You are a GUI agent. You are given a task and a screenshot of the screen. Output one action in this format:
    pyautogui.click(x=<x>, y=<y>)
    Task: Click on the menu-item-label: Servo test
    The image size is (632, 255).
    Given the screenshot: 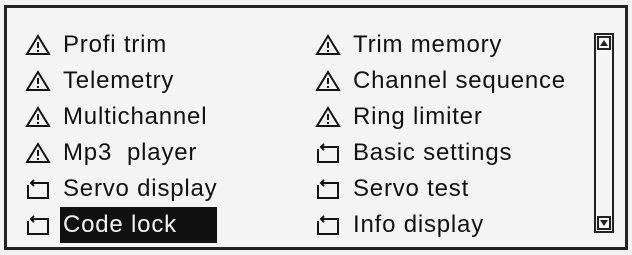 What is the action you would take?
    pyautogui.click(x=411, y=188)
    